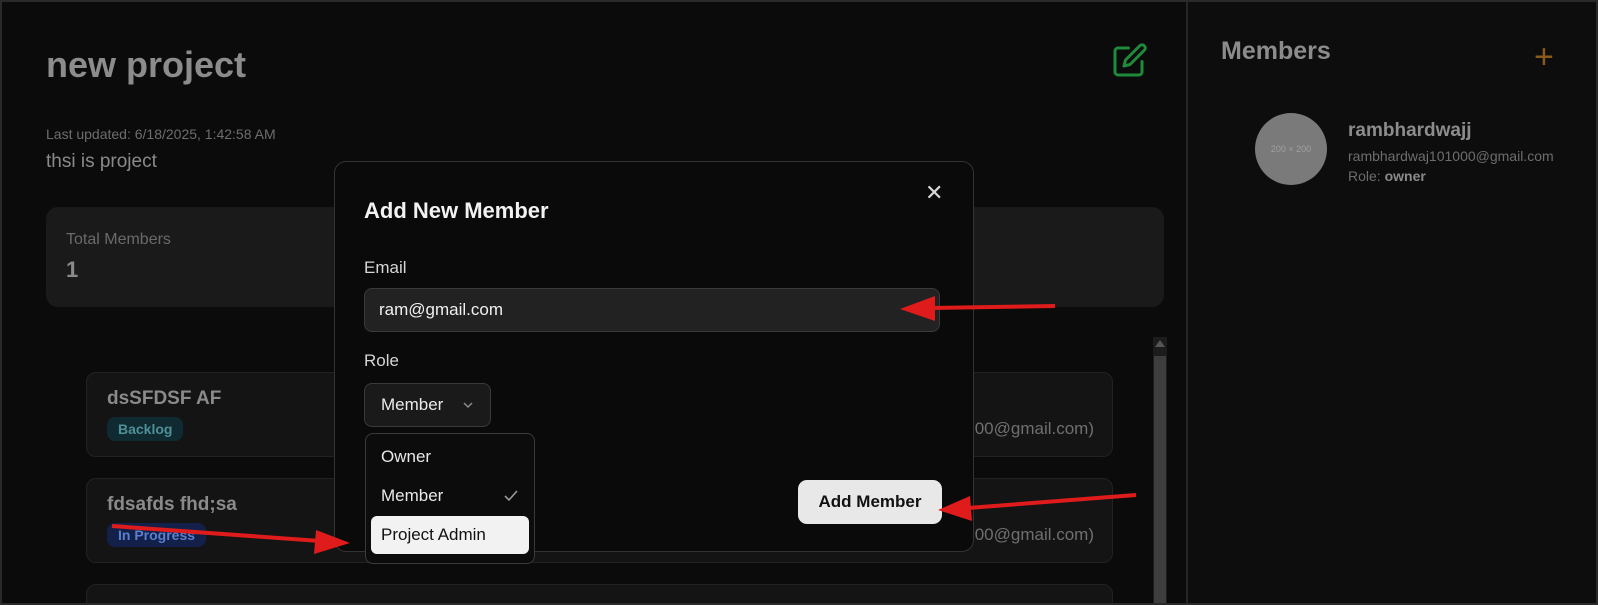 Image resolution: width=1598 pixels, height=605 pixels. I want to click on status-badge: Backlog, so click(145, 429).